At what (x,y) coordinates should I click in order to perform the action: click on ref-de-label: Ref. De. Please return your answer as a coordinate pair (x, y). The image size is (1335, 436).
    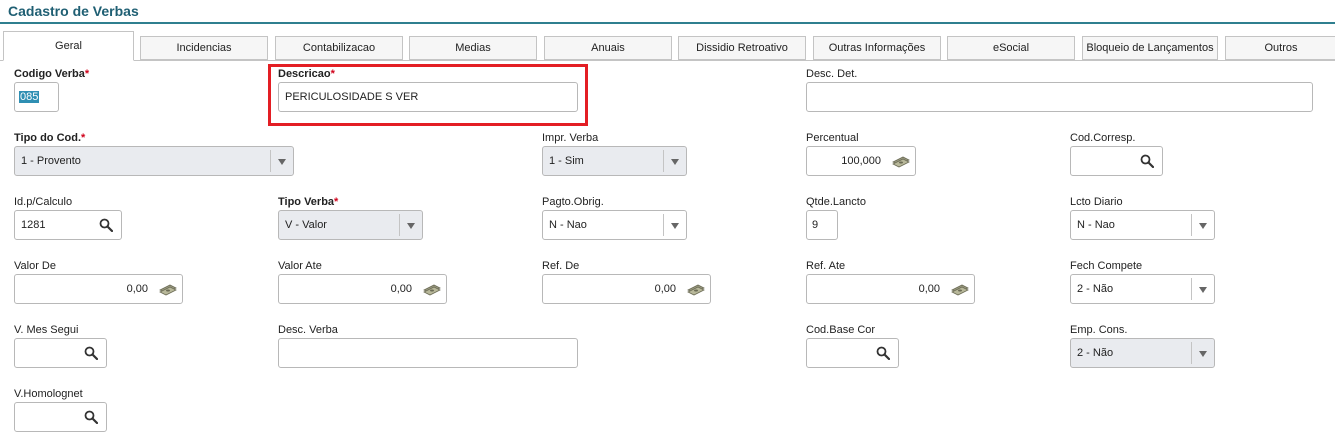
    Looking at the image, I should click on (561, 266).